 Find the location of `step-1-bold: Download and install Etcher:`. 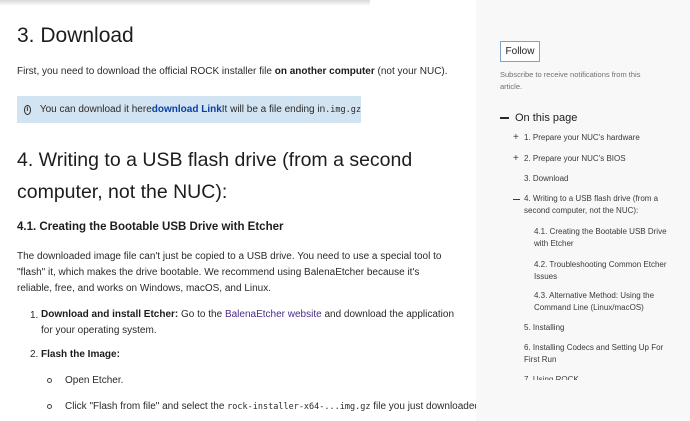

step-1-bold: Download and install Etcher: is located at coordinates (110, 314).